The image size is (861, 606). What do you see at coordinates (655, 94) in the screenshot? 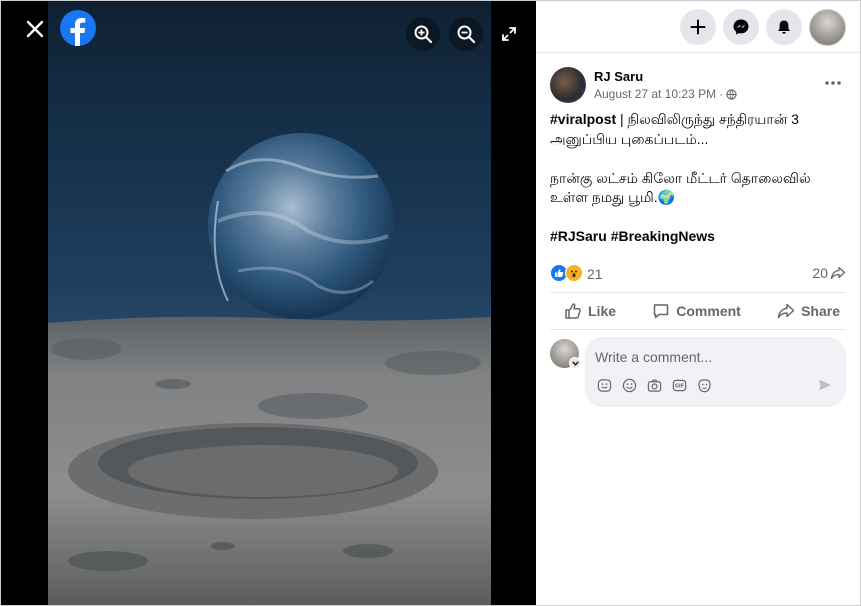
I see `post-timestamp: August 27 at 10:23 PM` at bounding box center [655, 94].